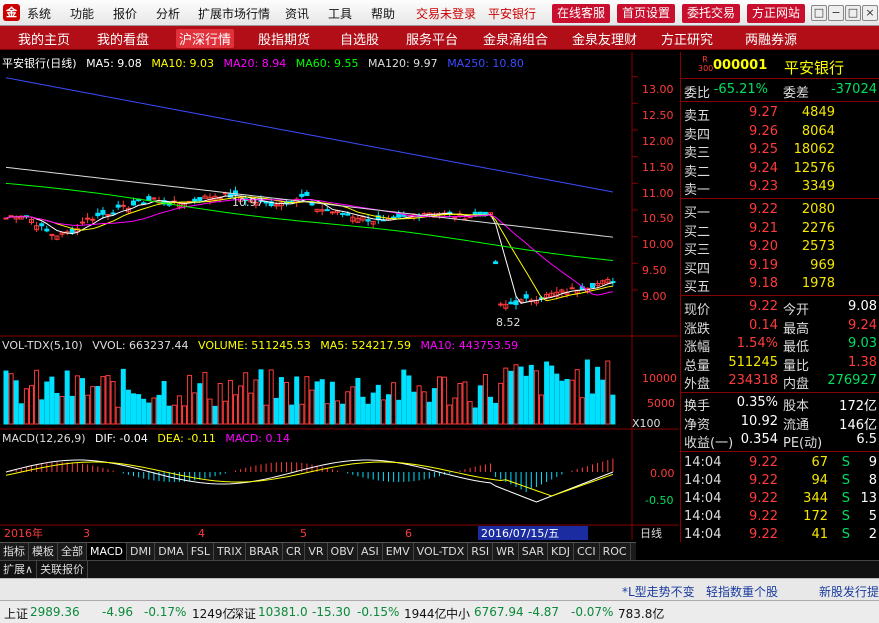  What do you see at coordinates (780, 230) in the screenshot?
I see `buy-row: 买二 9.21 2276` at bounding box center [780, 230].